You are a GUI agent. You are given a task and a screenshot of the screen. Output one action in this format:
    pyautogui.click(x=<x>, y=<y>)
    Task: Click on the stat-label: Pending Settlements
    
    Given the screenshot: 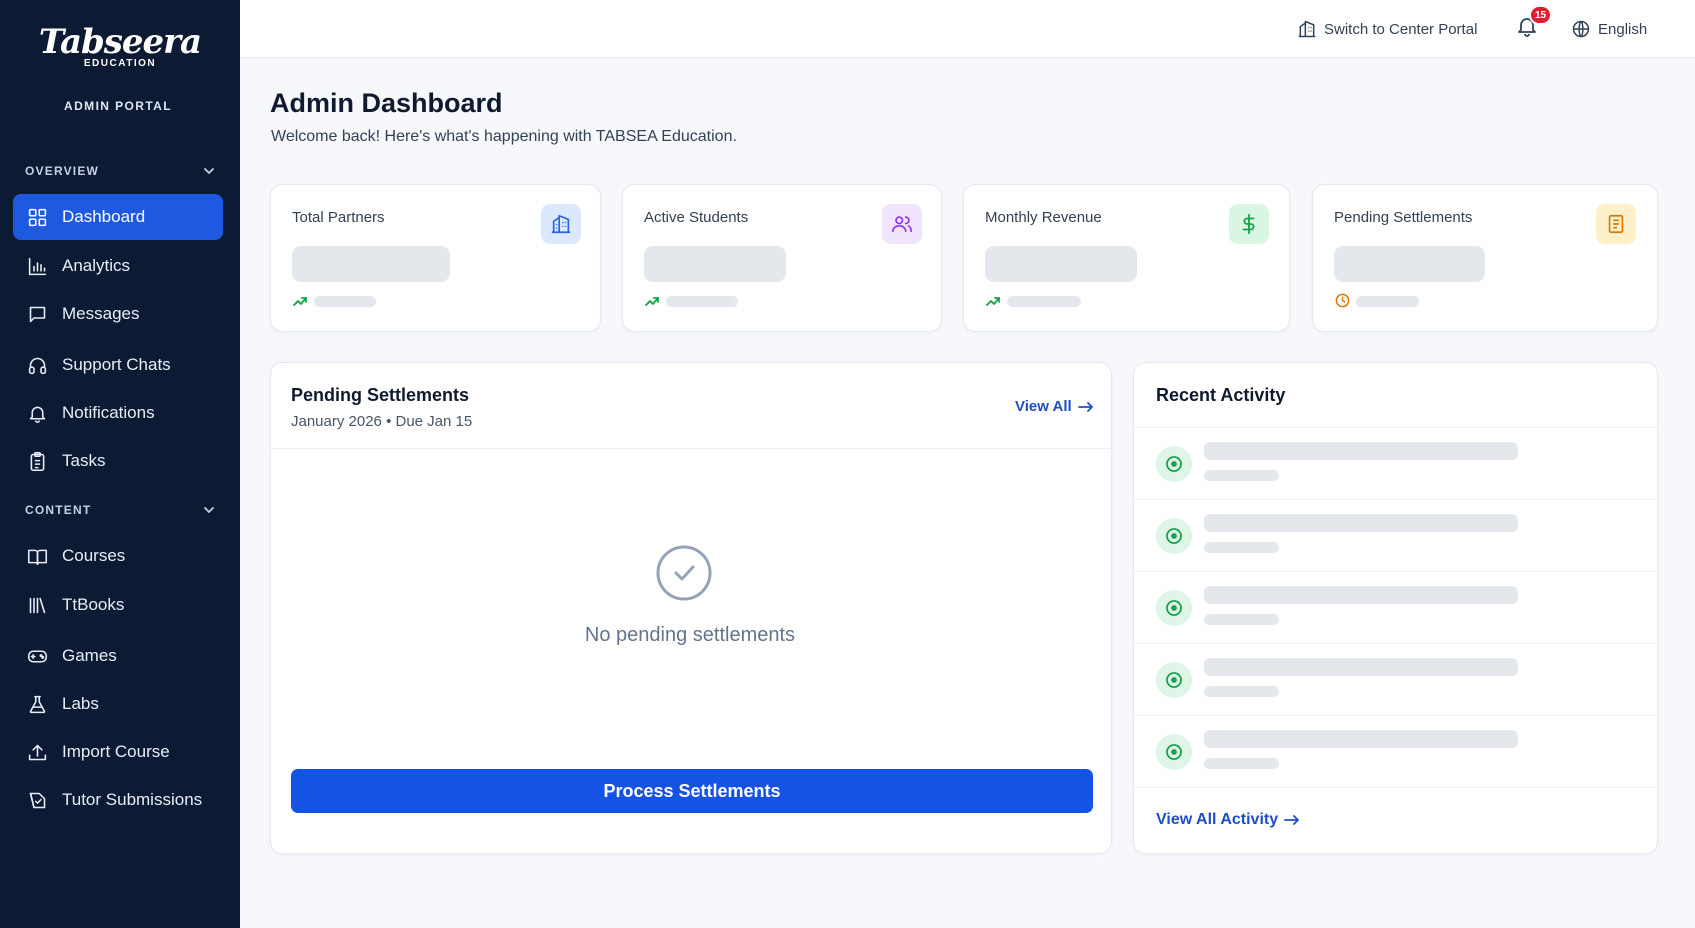 What is the action you would take?
    pyautogui.click(x=1403, y=217)
    